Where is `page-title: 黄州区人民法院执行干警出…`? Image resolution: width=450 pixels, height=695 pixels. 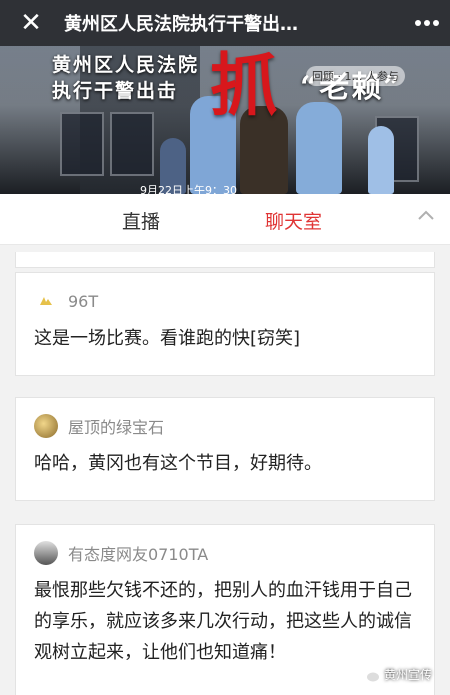
page-title: 黄州区人民法院执行干警出… is located at coordinates (181, 24).